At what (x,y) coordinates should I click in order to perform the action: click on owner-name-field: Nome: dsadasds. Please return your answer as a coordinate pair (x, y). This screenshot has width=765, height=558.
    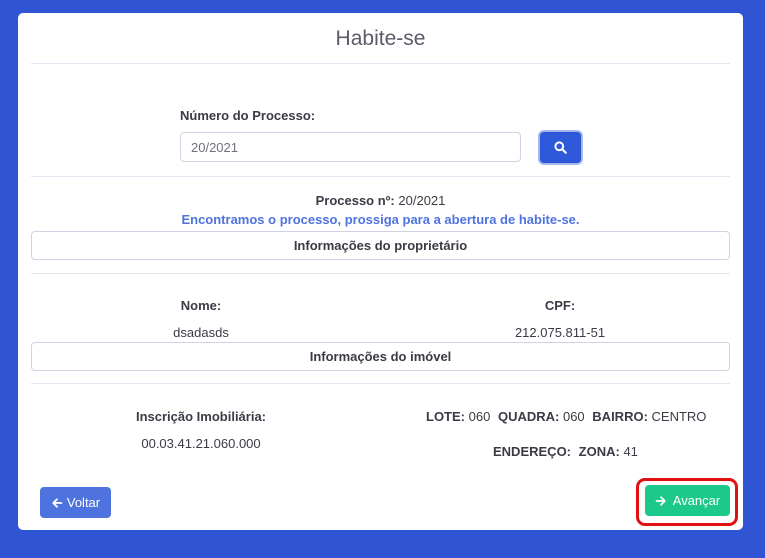
    Looking at the image, I should click on (201, 319).